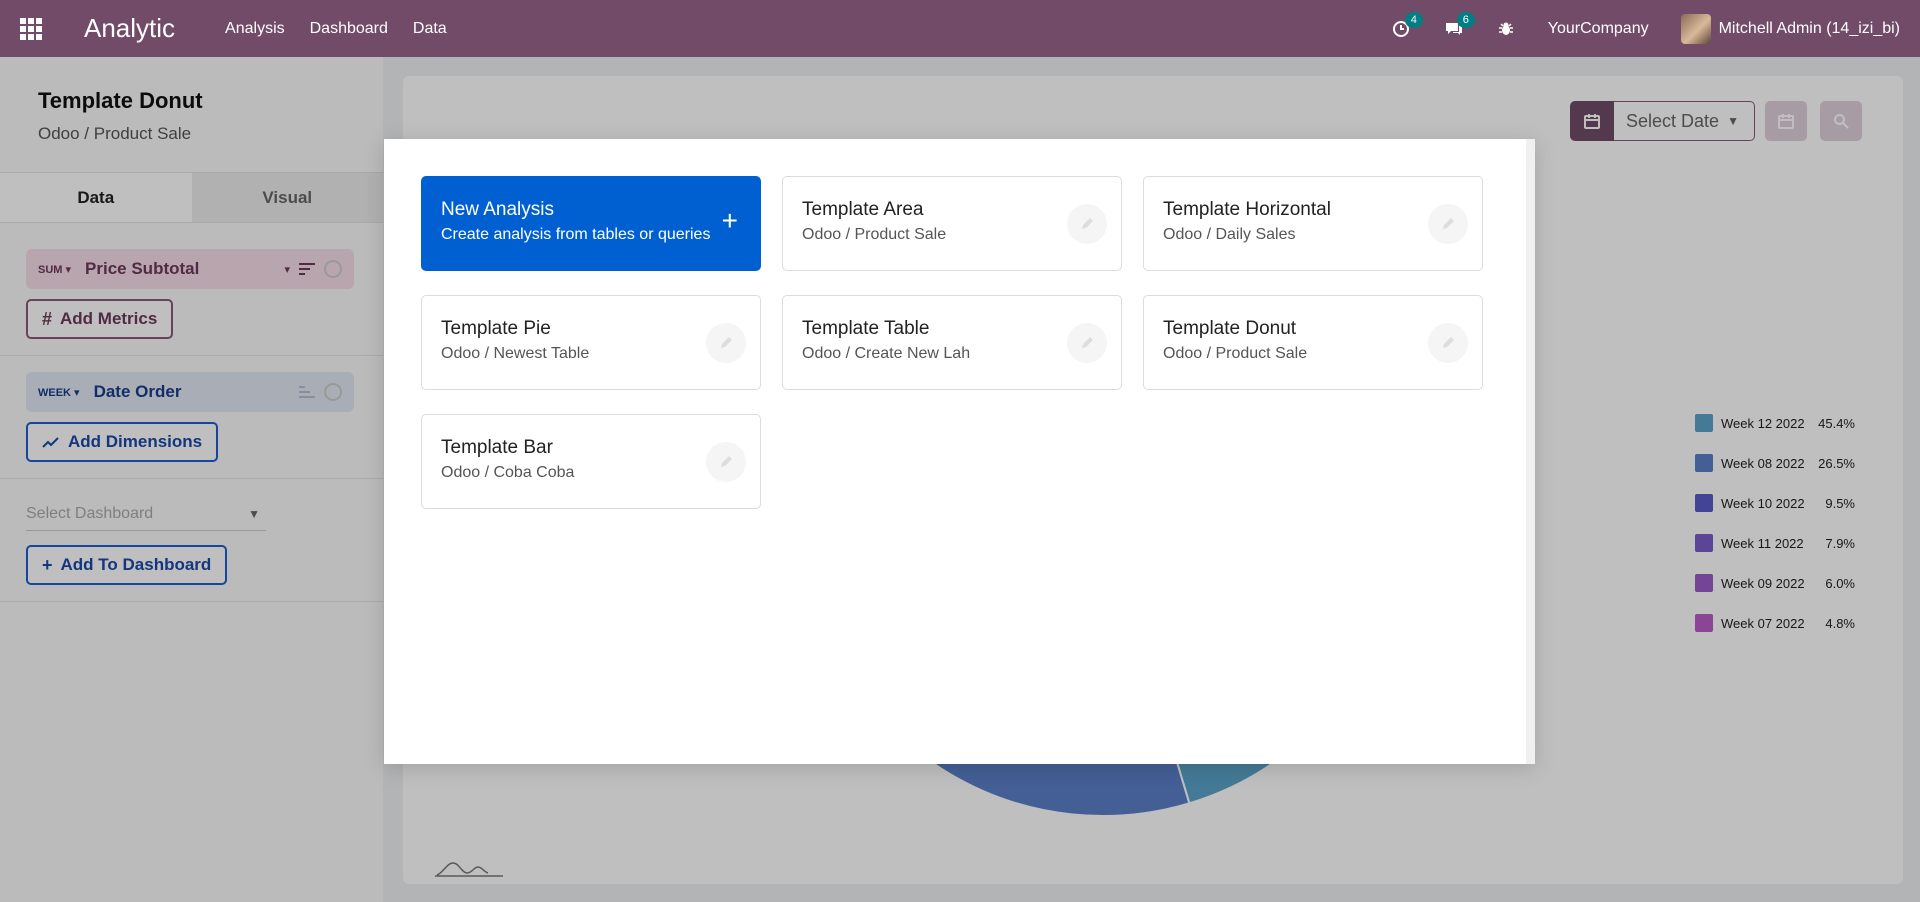 The image size is (1920, 902). What do you see at coordinates (576, 234) in the screenshot?
I see `card-subtitle: Create analysis from tables or queries` at bounding box center [576, 234].